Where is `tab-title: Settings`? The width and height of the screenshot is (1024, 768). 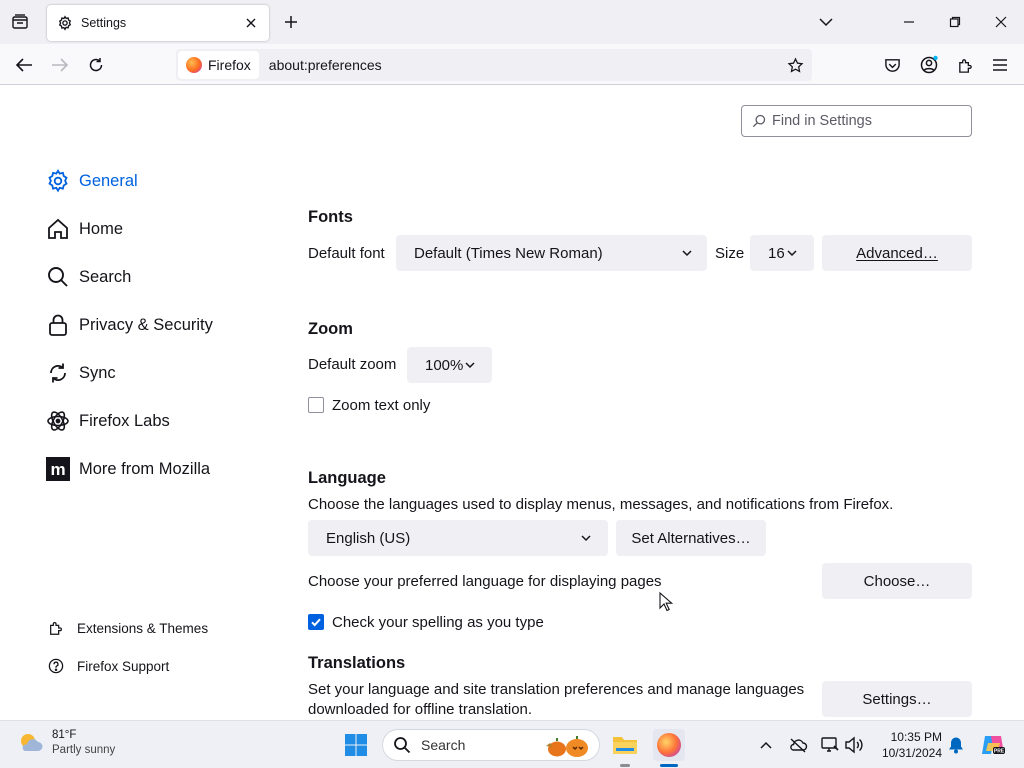 tab-title: Settings is located at coordinates (104, 23).